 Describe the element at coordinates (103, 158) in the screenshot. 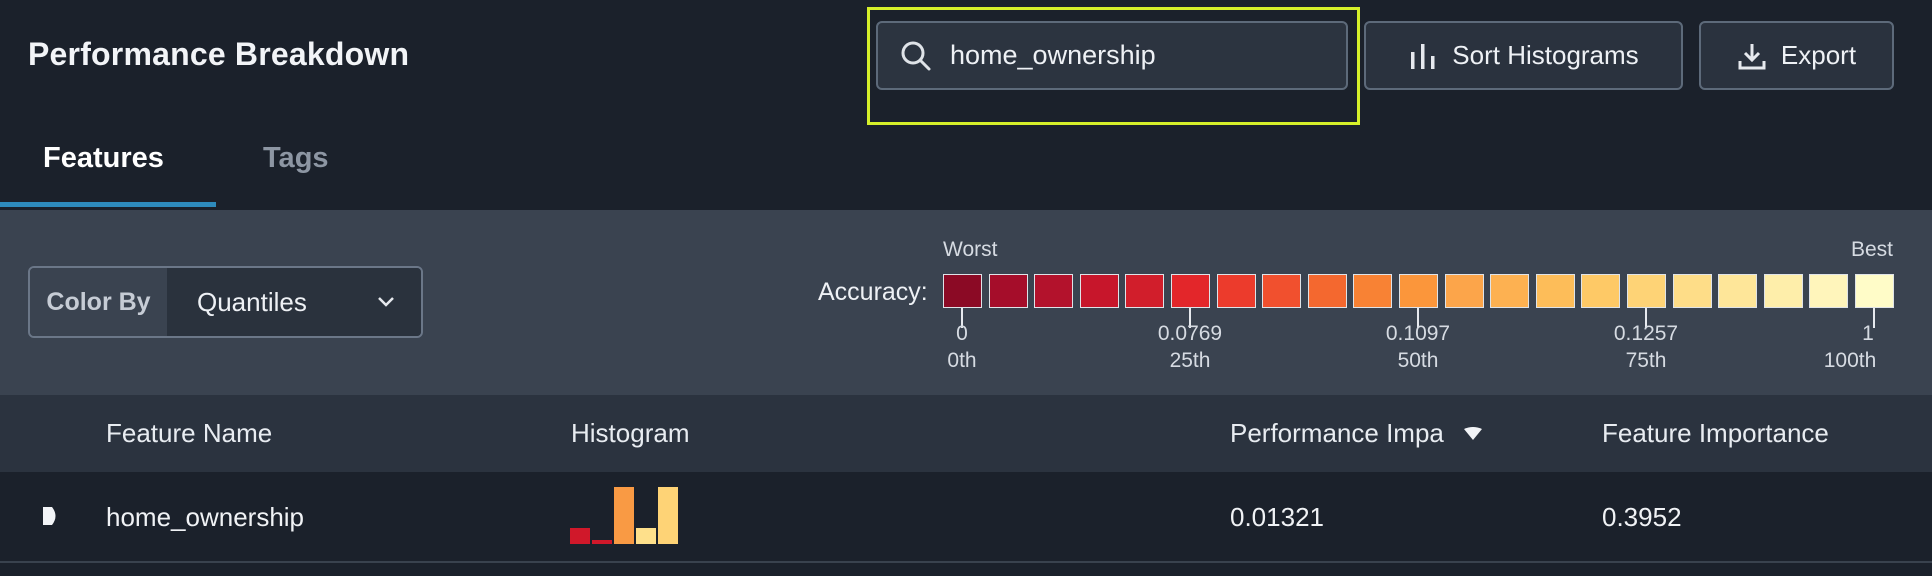

I see `tab-features: Features` at that location.